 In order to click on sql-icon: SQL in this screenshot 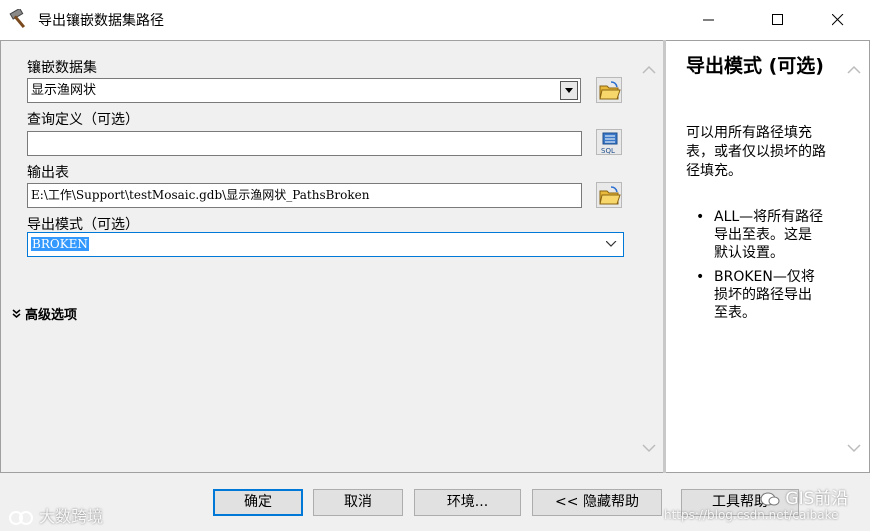, I will do `click(609, 143)`.